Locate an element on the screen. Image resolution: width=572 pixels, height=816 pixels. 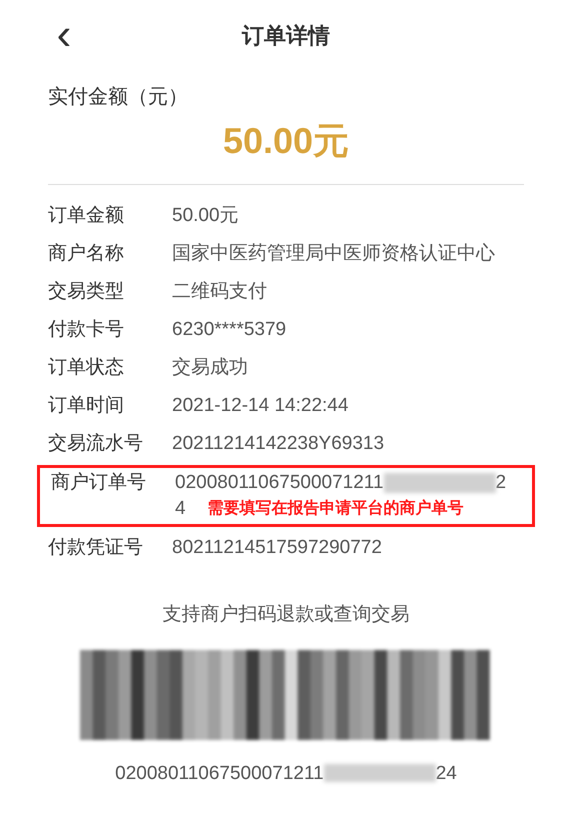
field-label: 商户名称 is located at coordinates (86, 254).